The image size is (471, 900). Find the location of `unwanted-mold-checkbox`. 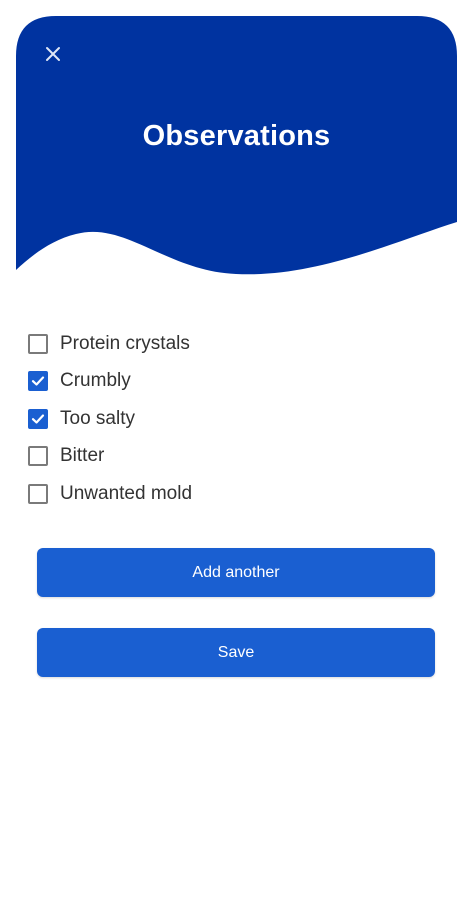

unwanted-mold-checkbox is located at coordinates (38, 493).